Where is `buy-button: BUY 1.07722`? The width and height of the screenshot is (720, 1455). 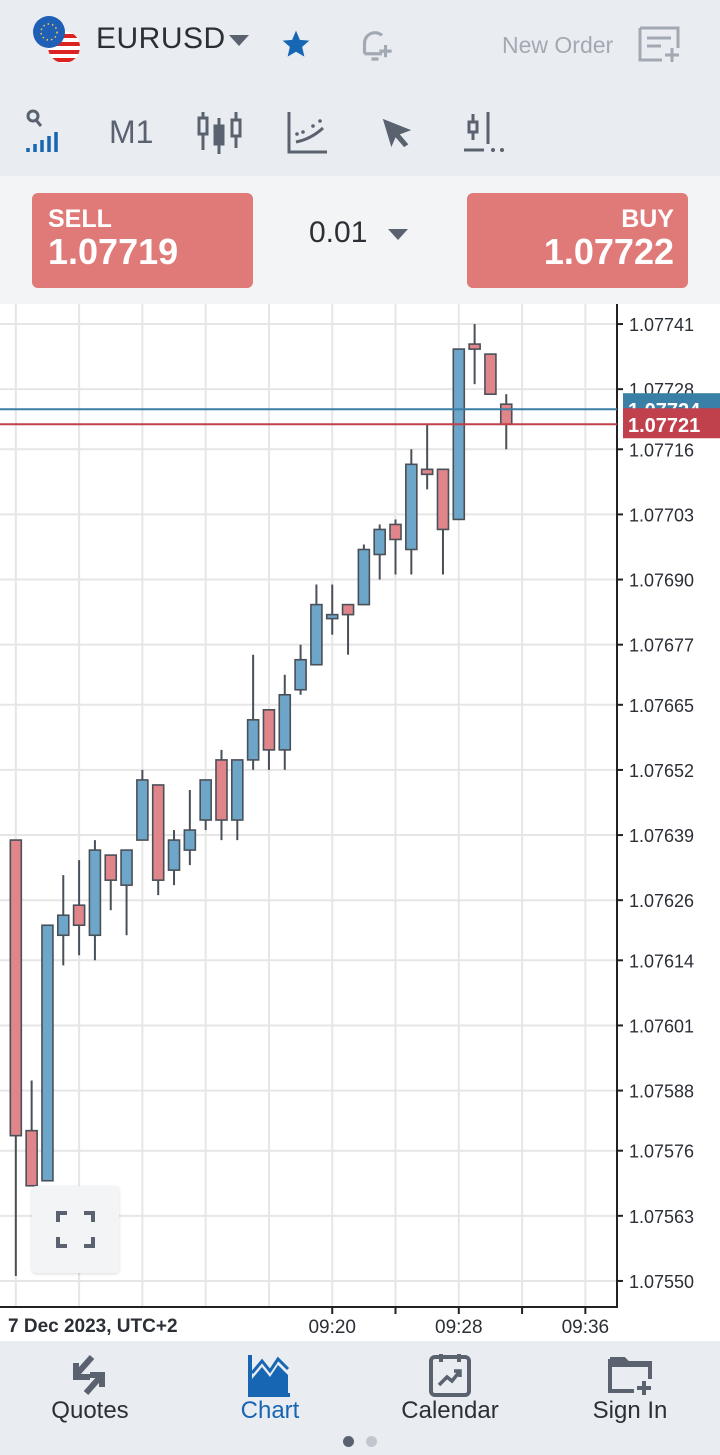
buy-button: BUY 1.07722 is located at coordinates (577, 240).